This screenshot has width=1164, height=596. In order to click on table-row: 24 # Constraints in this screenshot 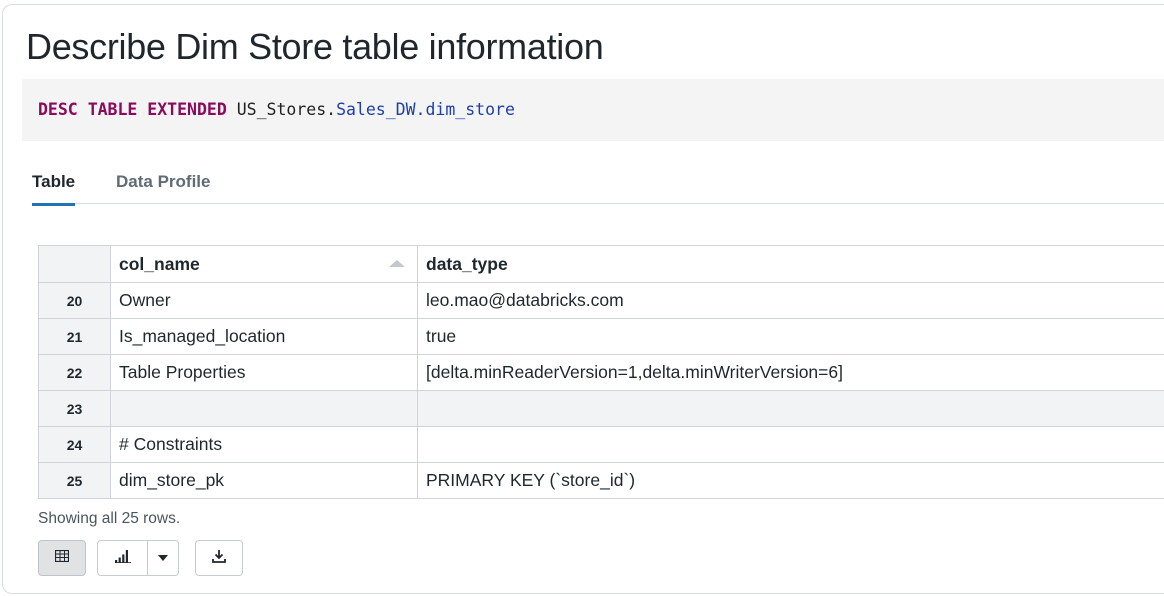, I will do `click(601, 445)`.